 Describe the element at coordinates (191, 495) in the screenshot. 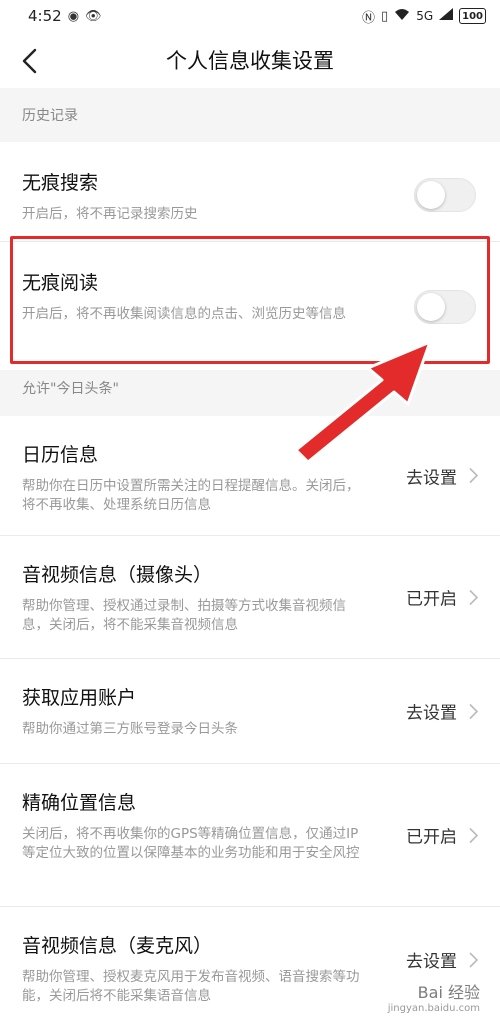

I see `setting-desc: 帮助你在日历中设置所需关注的日程提醒信息。关闭后，将不再收集、处理系统日历信息` at that location.